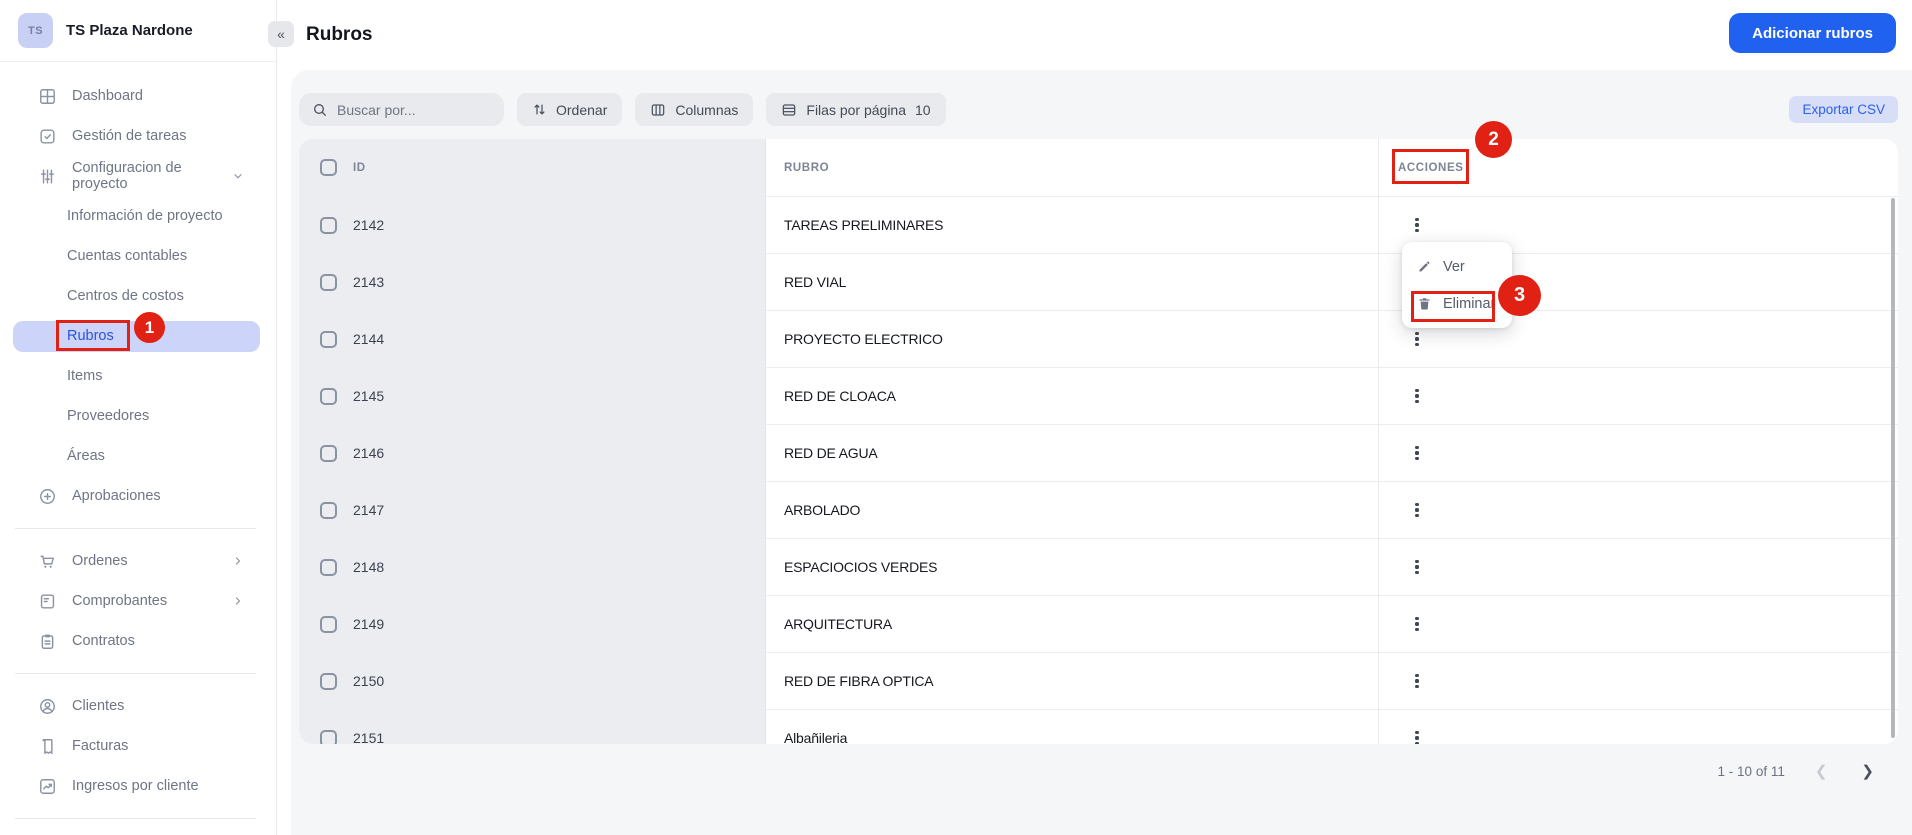 The height and width of the screenshot is (835, 1912). Describe the element at coordinates (86, 456) in the screenshot. I see `sidebar-item-label: Áreas` at that location.